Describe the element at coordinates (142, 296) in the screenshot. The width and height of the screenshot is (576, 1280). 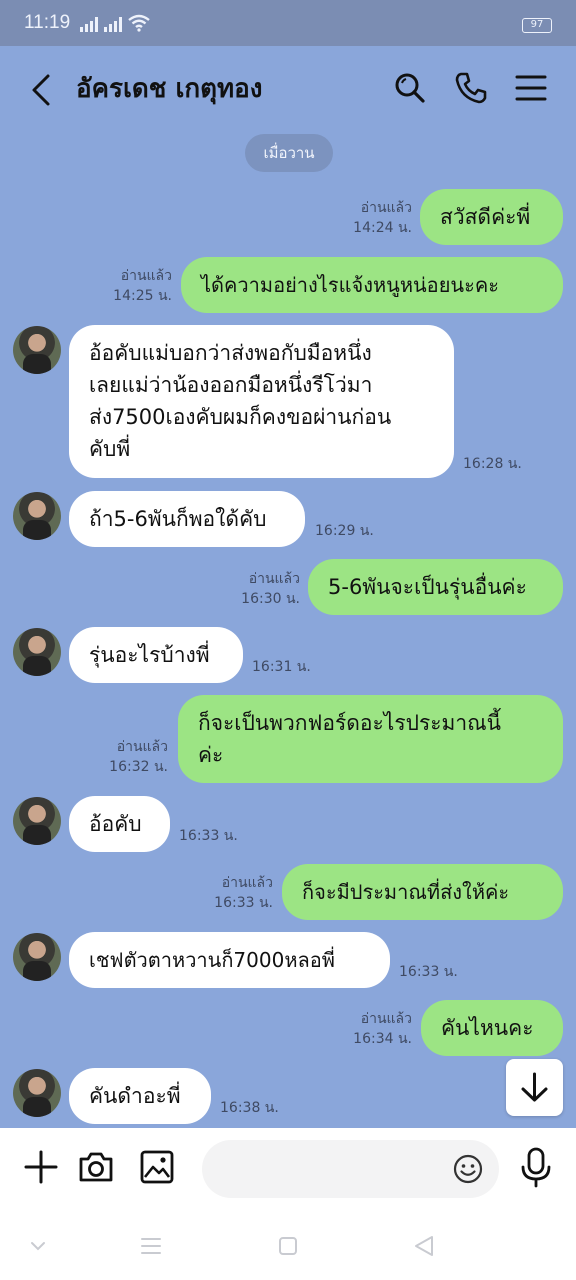
I see `message-time: 14:25 น.` at that location.